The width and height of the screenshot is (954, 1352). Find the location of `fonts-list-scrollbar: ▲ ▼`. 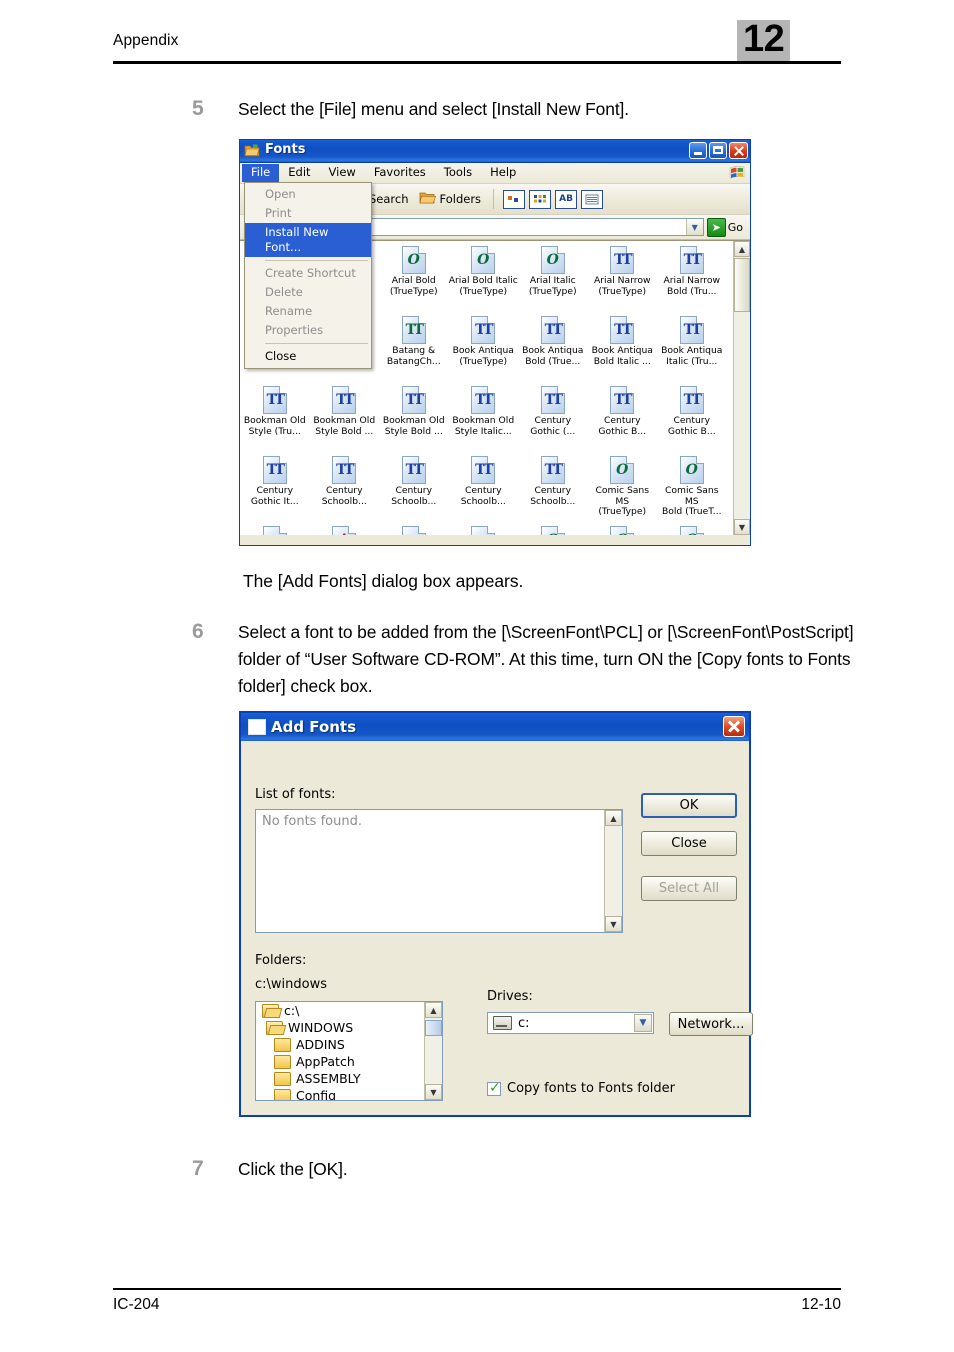

fonts-list-scrollbar: ▲ ▼ is located at coordinates (741, 388).